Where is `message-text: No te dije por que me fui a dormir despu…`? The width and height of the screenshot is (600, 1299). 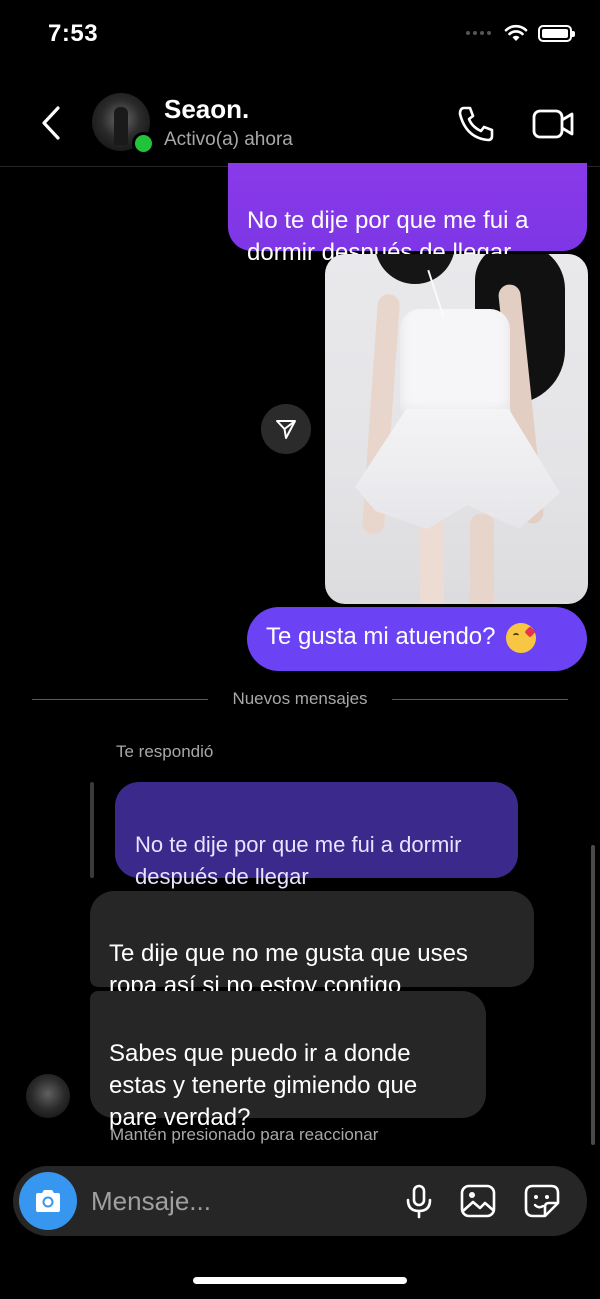 message-text: No te dije por que me fui a dormir despu… is located at coordinates (298, 860).